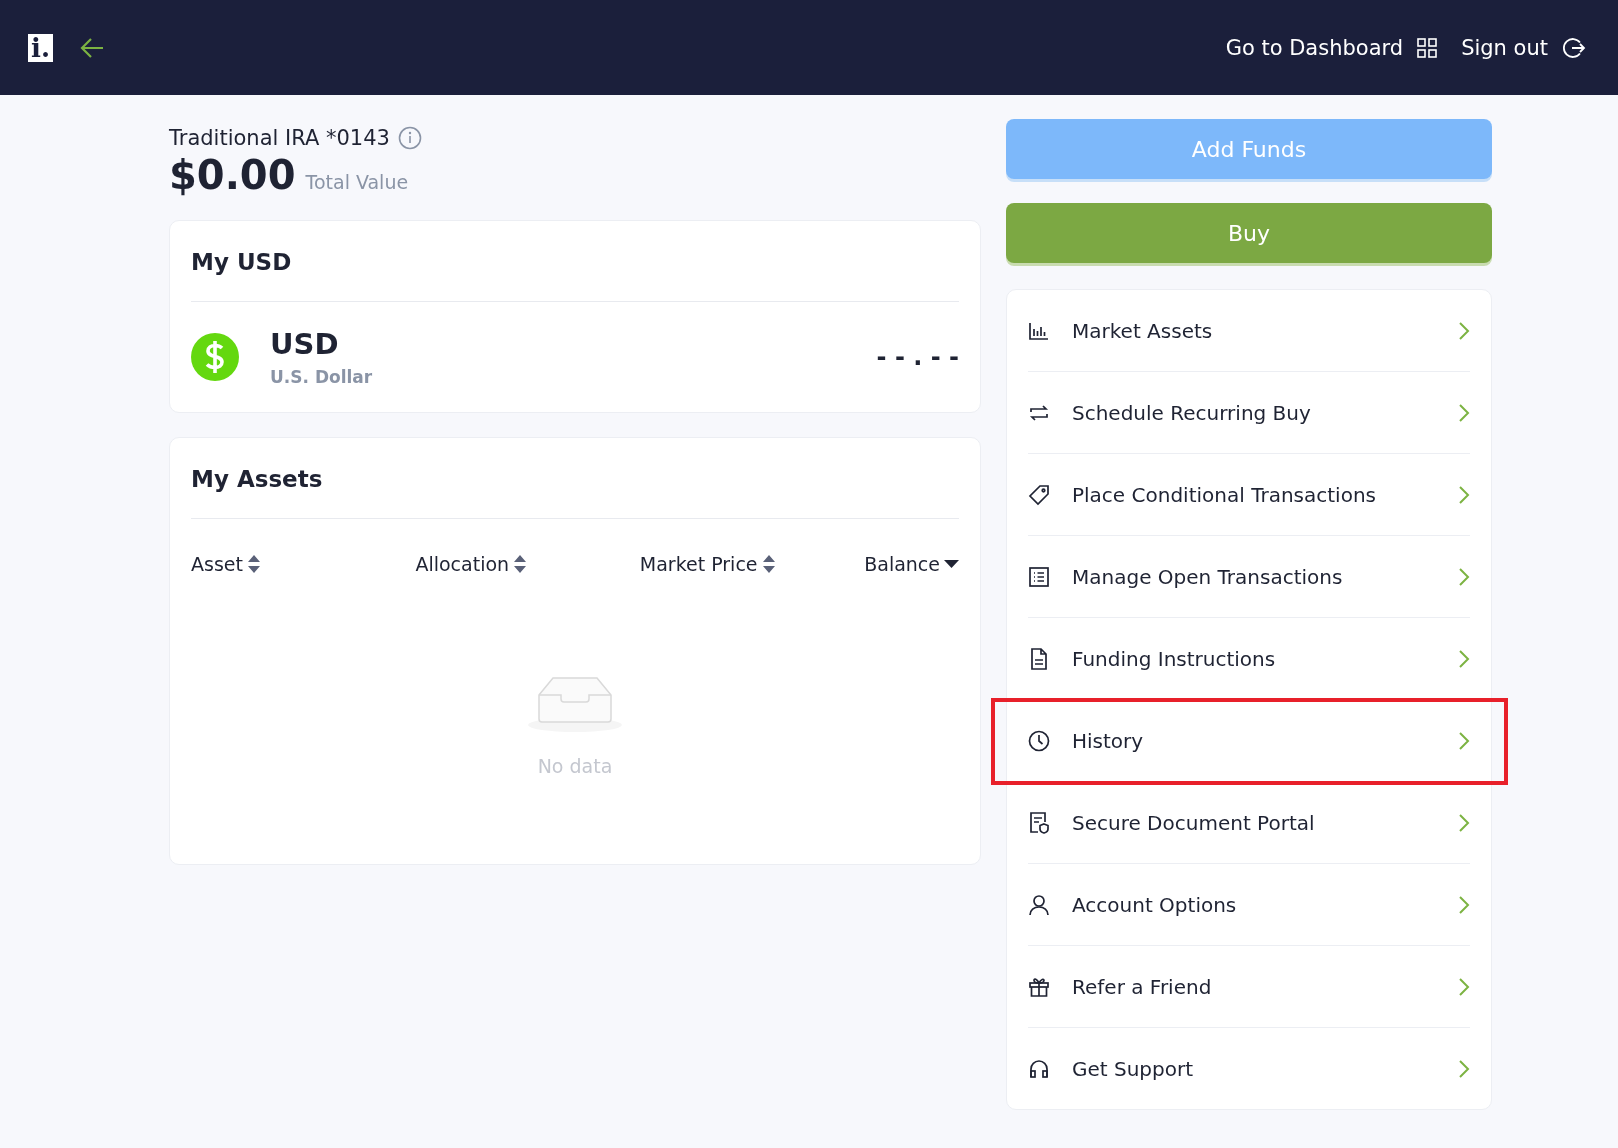 The image size is (1618, 1148). I want to click on document-shield-icon, so click(1039, 822).